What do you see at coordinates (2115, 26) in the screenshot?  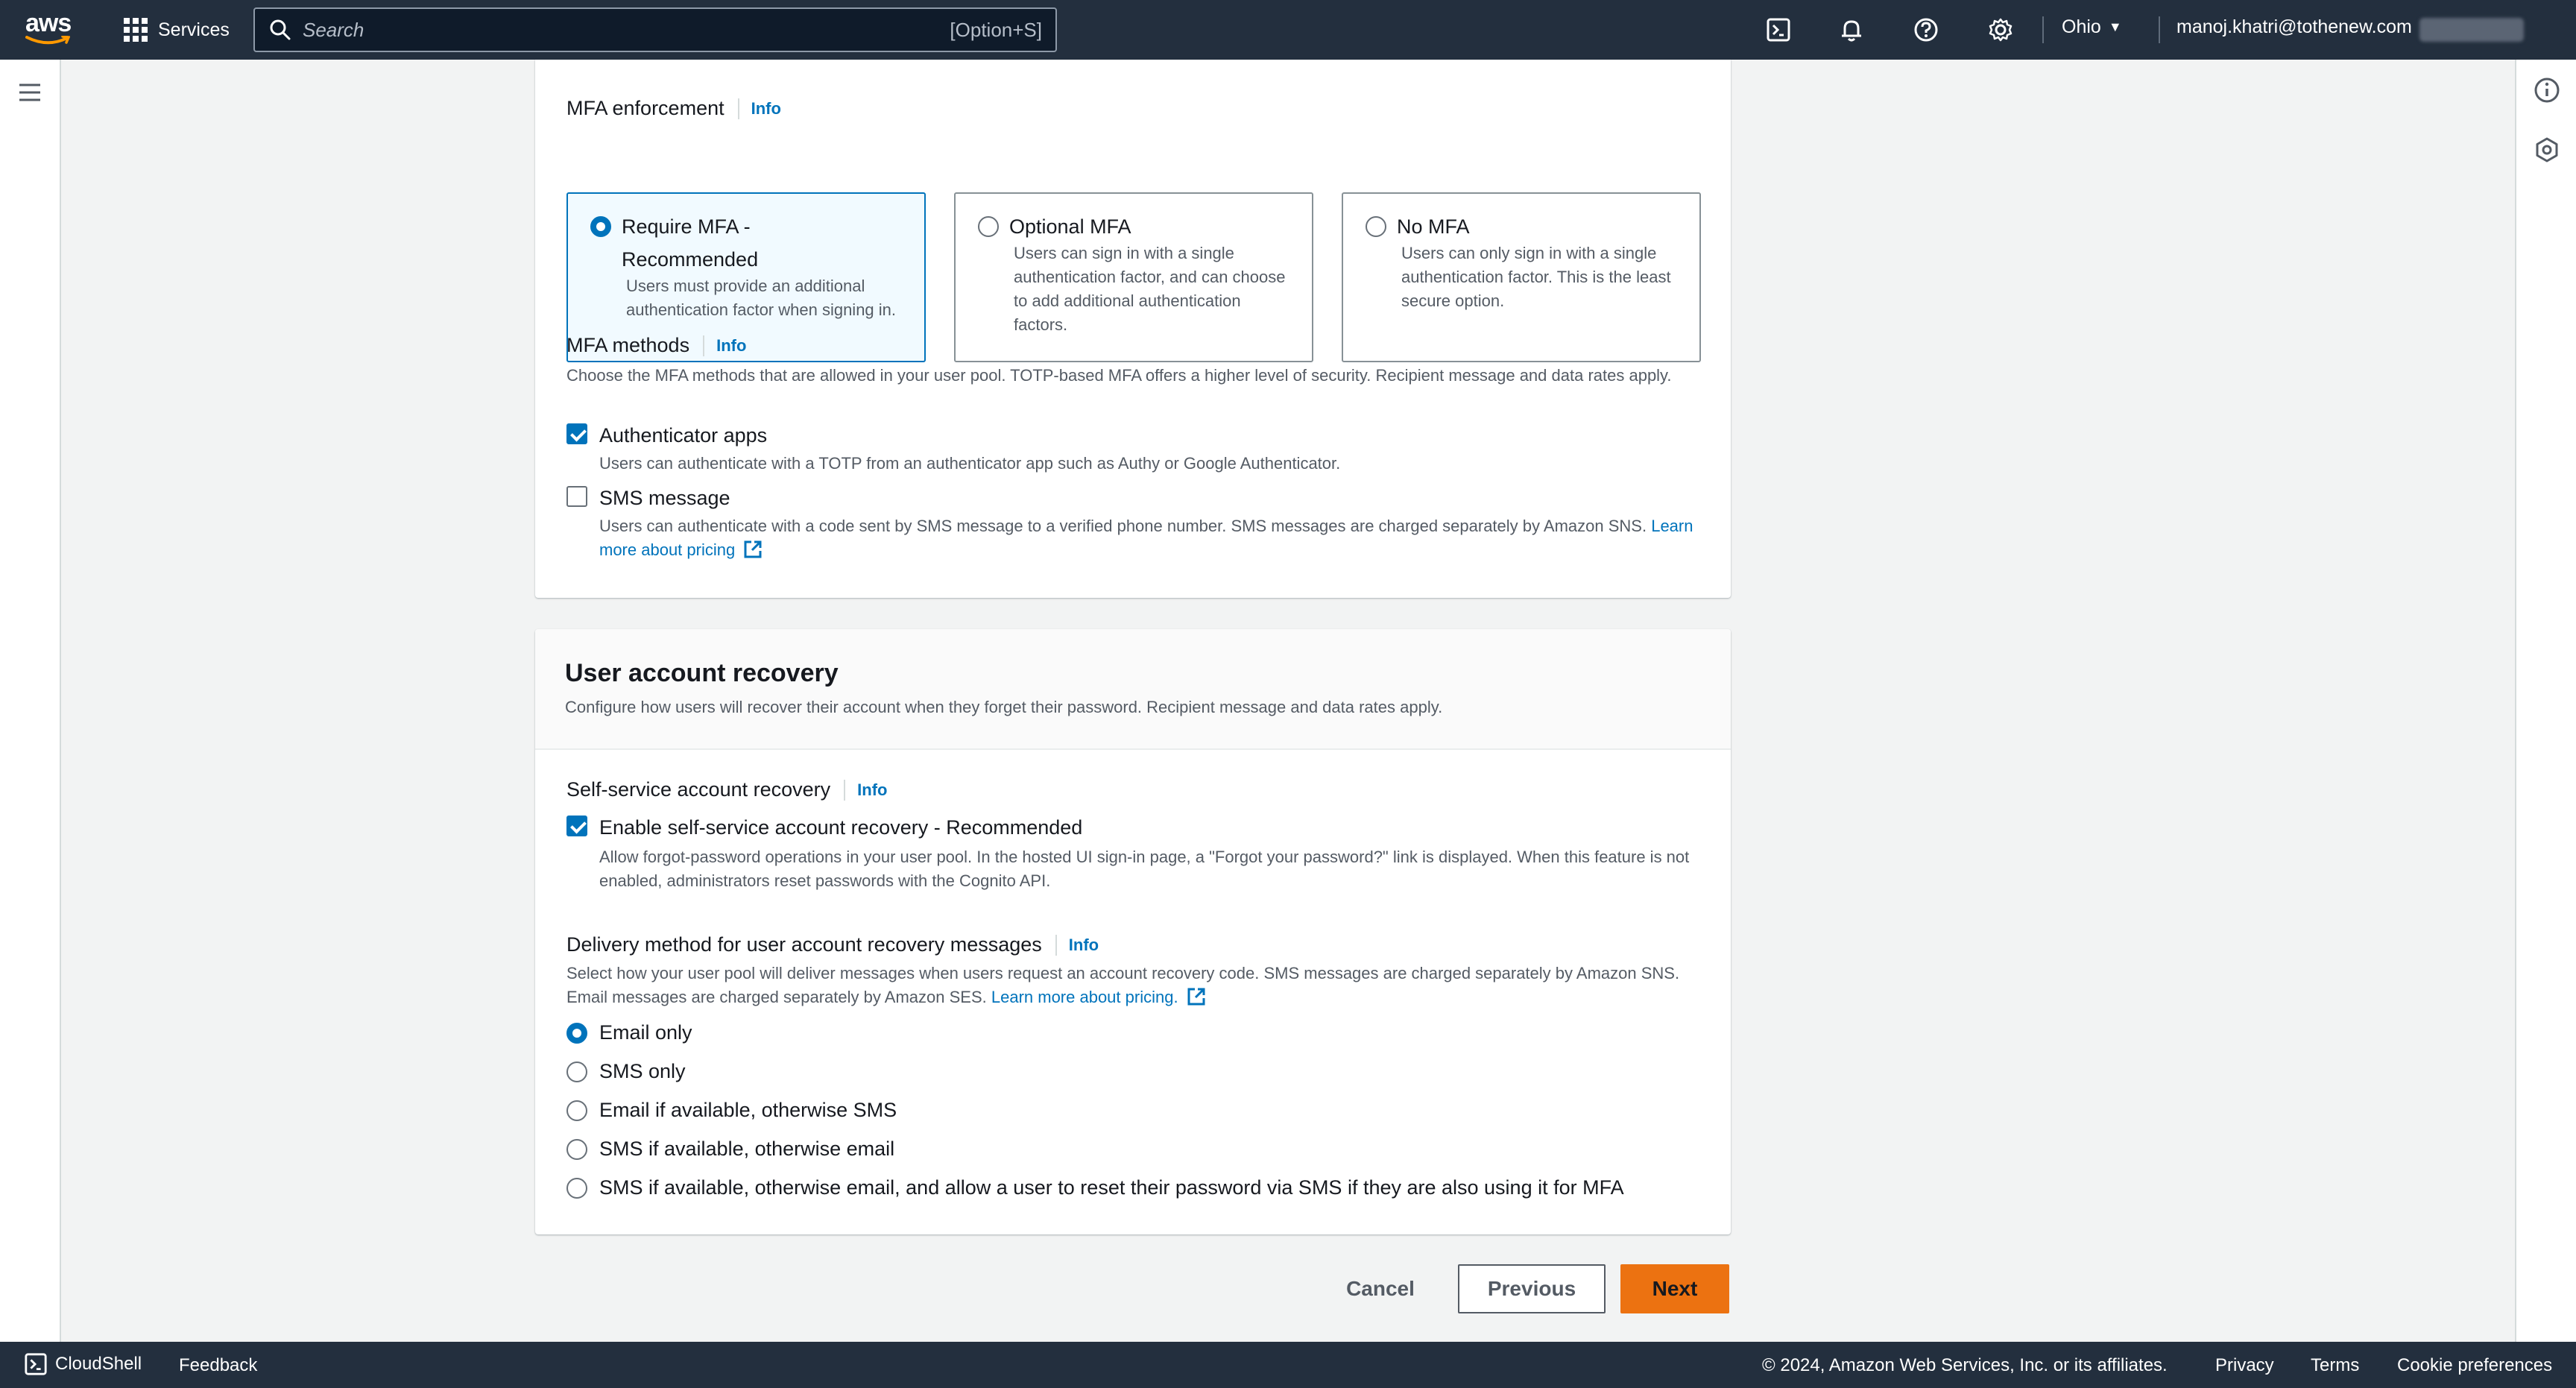 I see `caret-down-icon: ▼` at bounding box center [2115, 26].